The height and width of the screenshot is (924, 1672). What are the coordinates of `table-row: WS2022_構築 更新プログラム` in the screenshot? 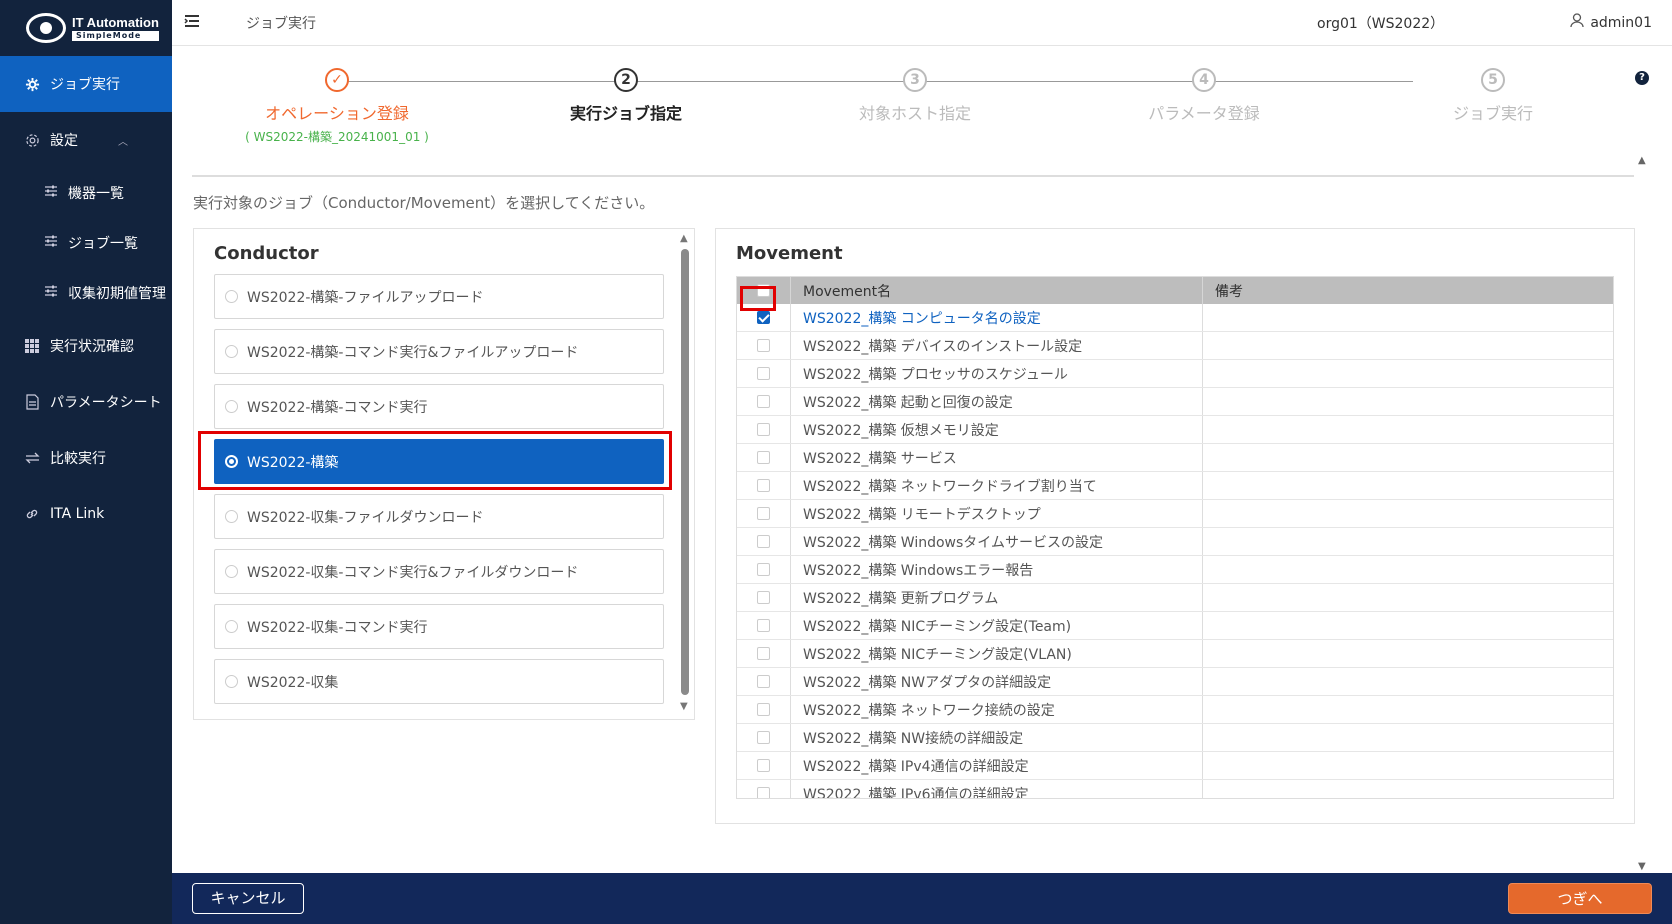 It's located at (1175, 598).